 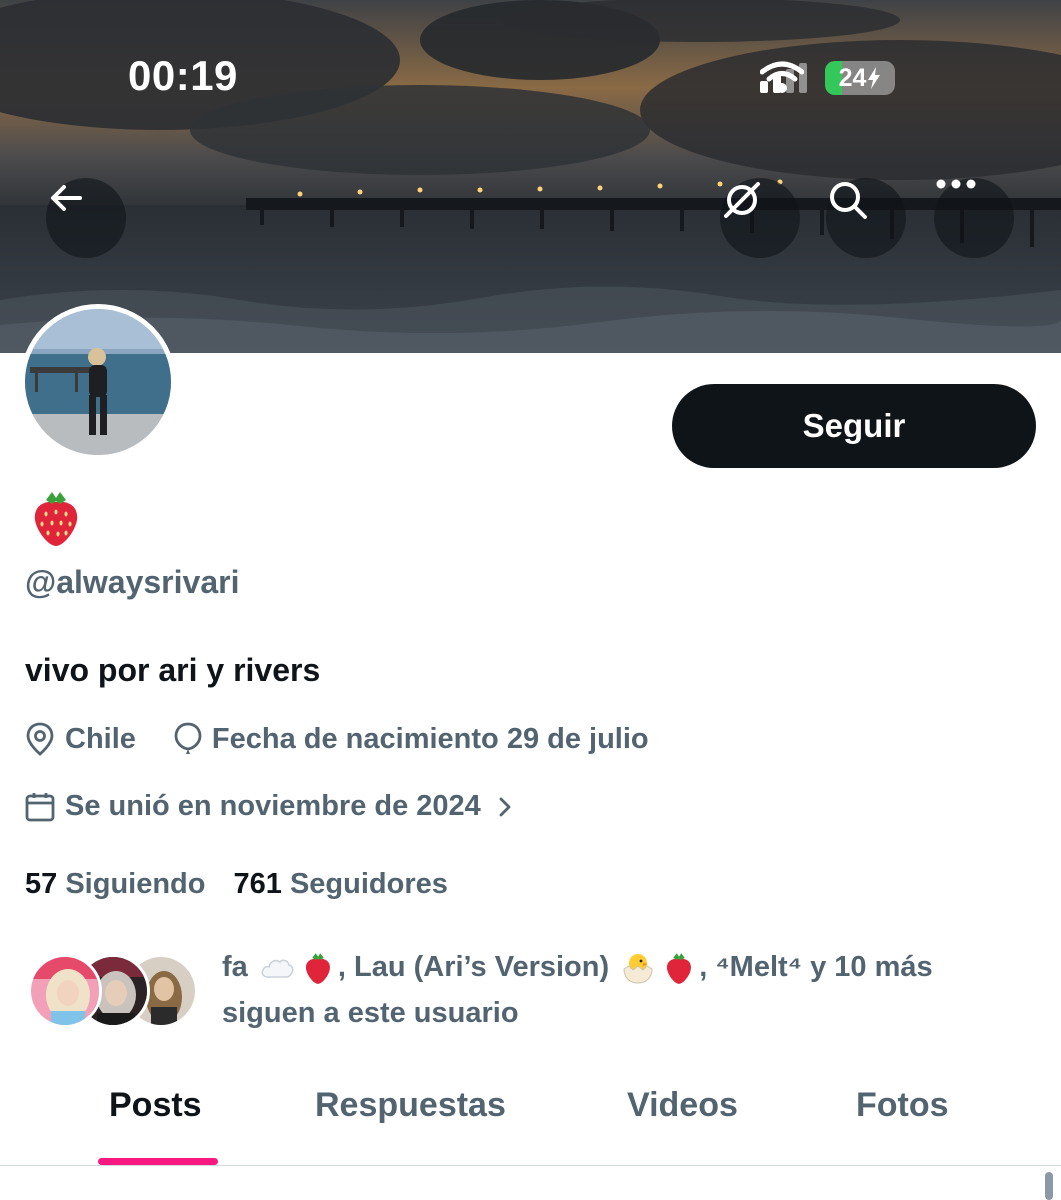 I want to click on known-follower-name: fa, so click(x=235, y=967).